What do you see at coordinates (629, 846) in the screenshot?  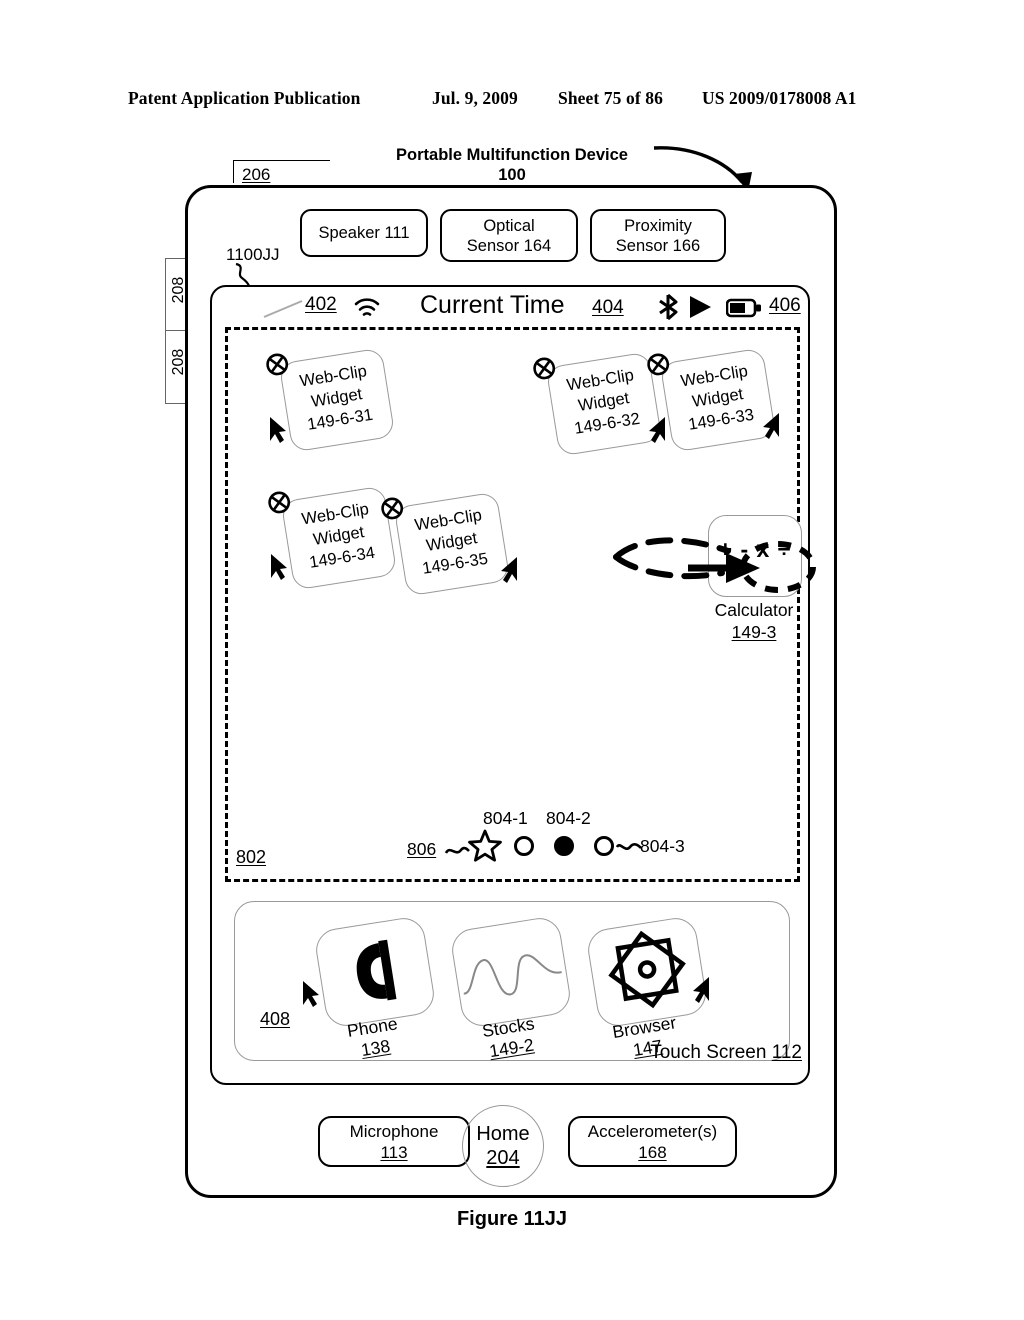 I see `page-dot-3-leader-squiggle` at bounding box center [629, 846].